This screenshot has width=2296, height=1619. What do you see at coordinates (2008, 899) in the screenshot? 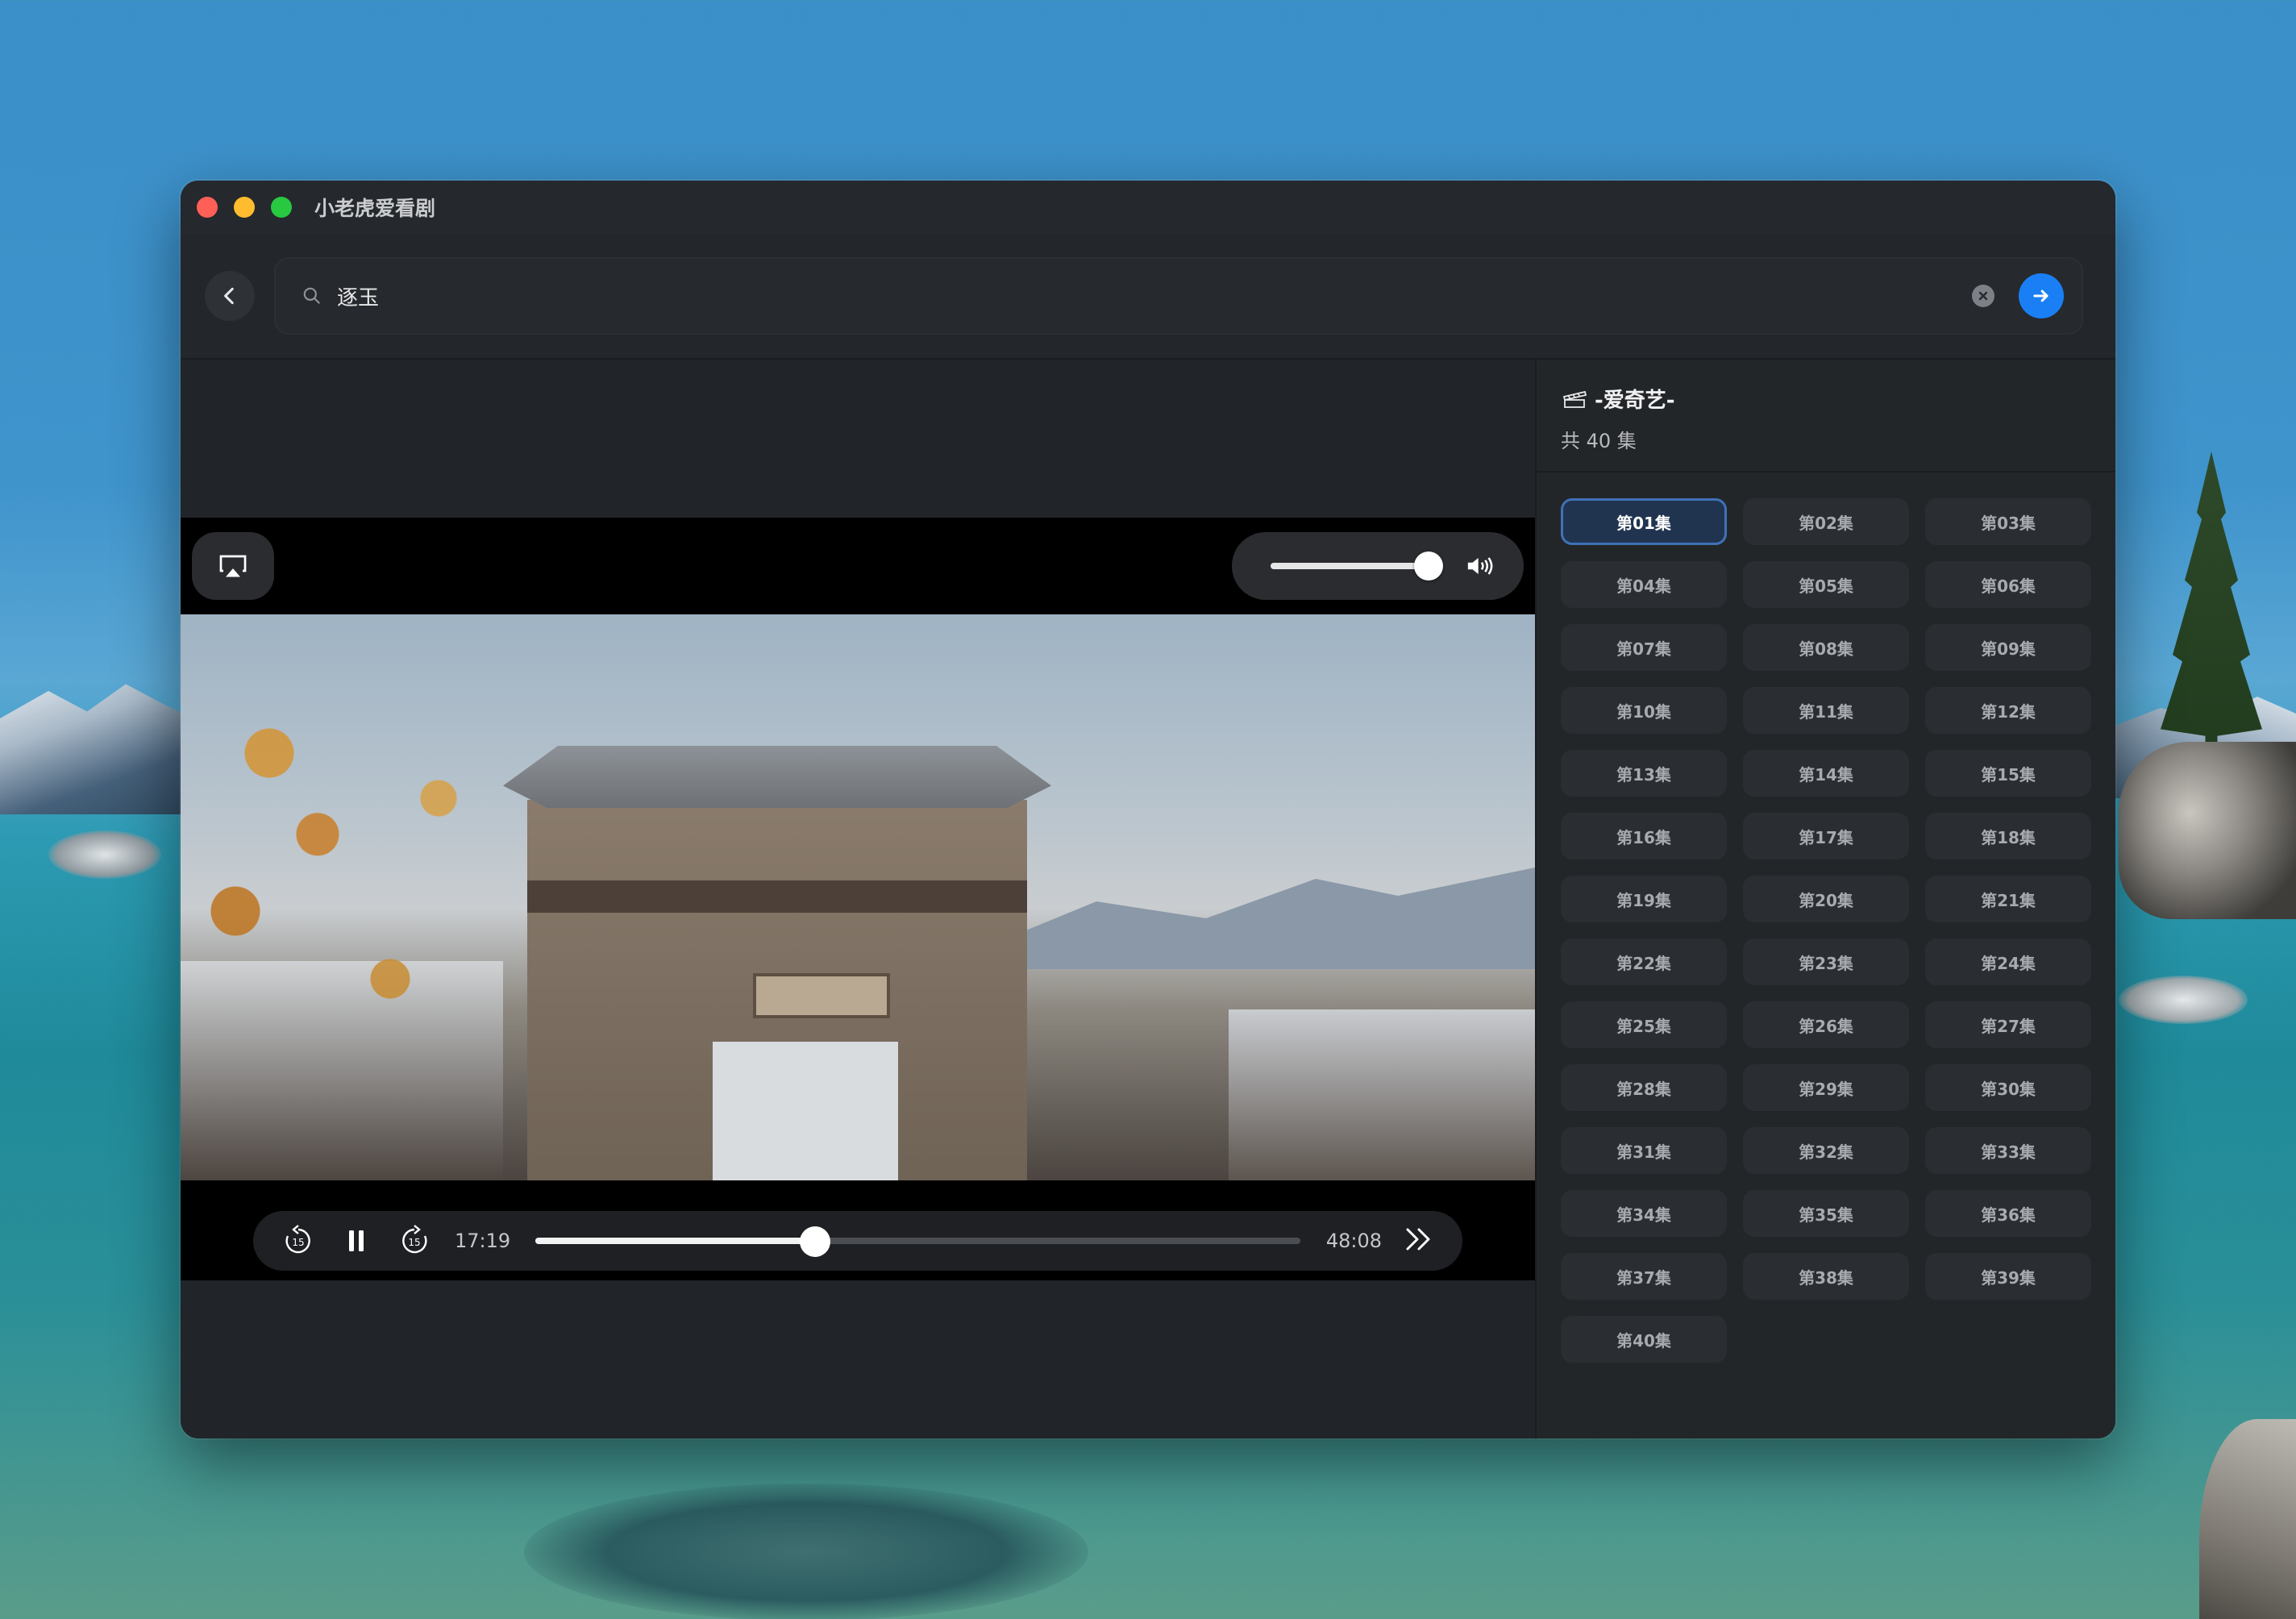
I see `episode-button: 第21集` at bounding box center [2008, 899].